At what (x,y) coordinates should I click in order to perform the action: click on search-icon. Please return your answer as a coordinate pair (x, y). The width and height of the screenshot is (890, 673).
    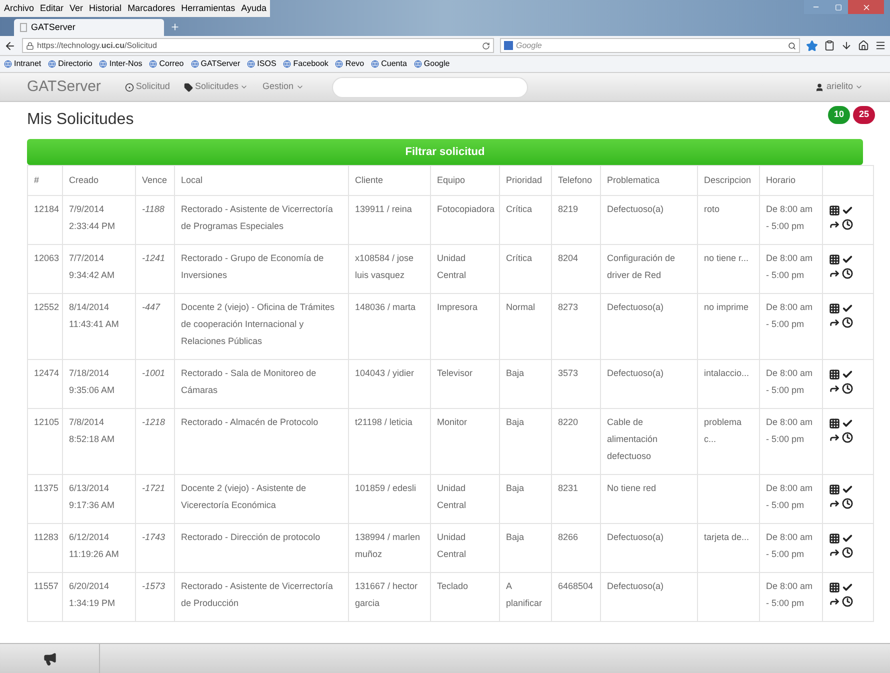
    Looking at the image, I should click on (792, 46).